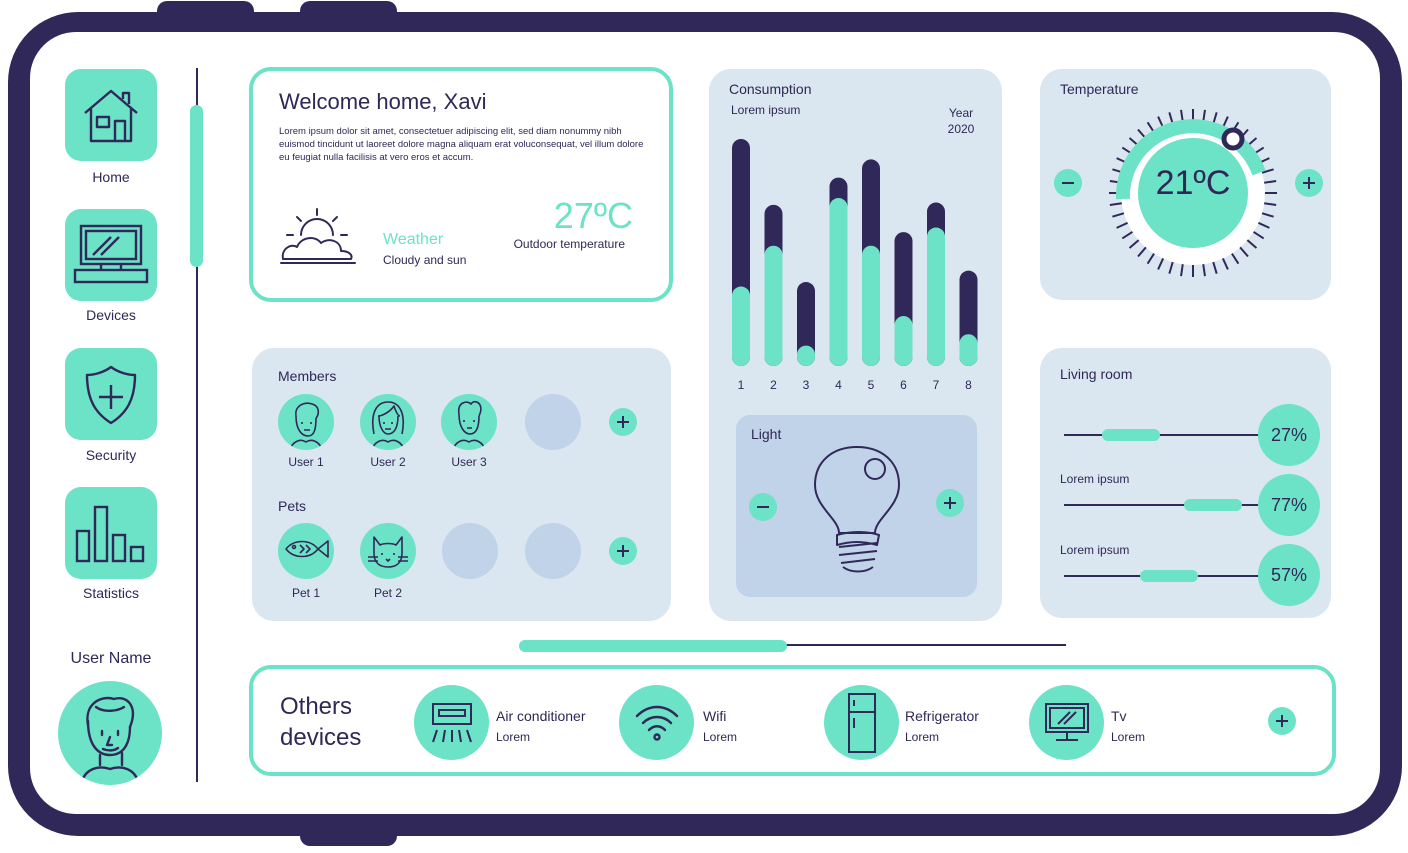 The image size is (1408, 853). Describe the element at coordinates (111, 658) in the screenshot. I see `user-name: User Name` at that location.